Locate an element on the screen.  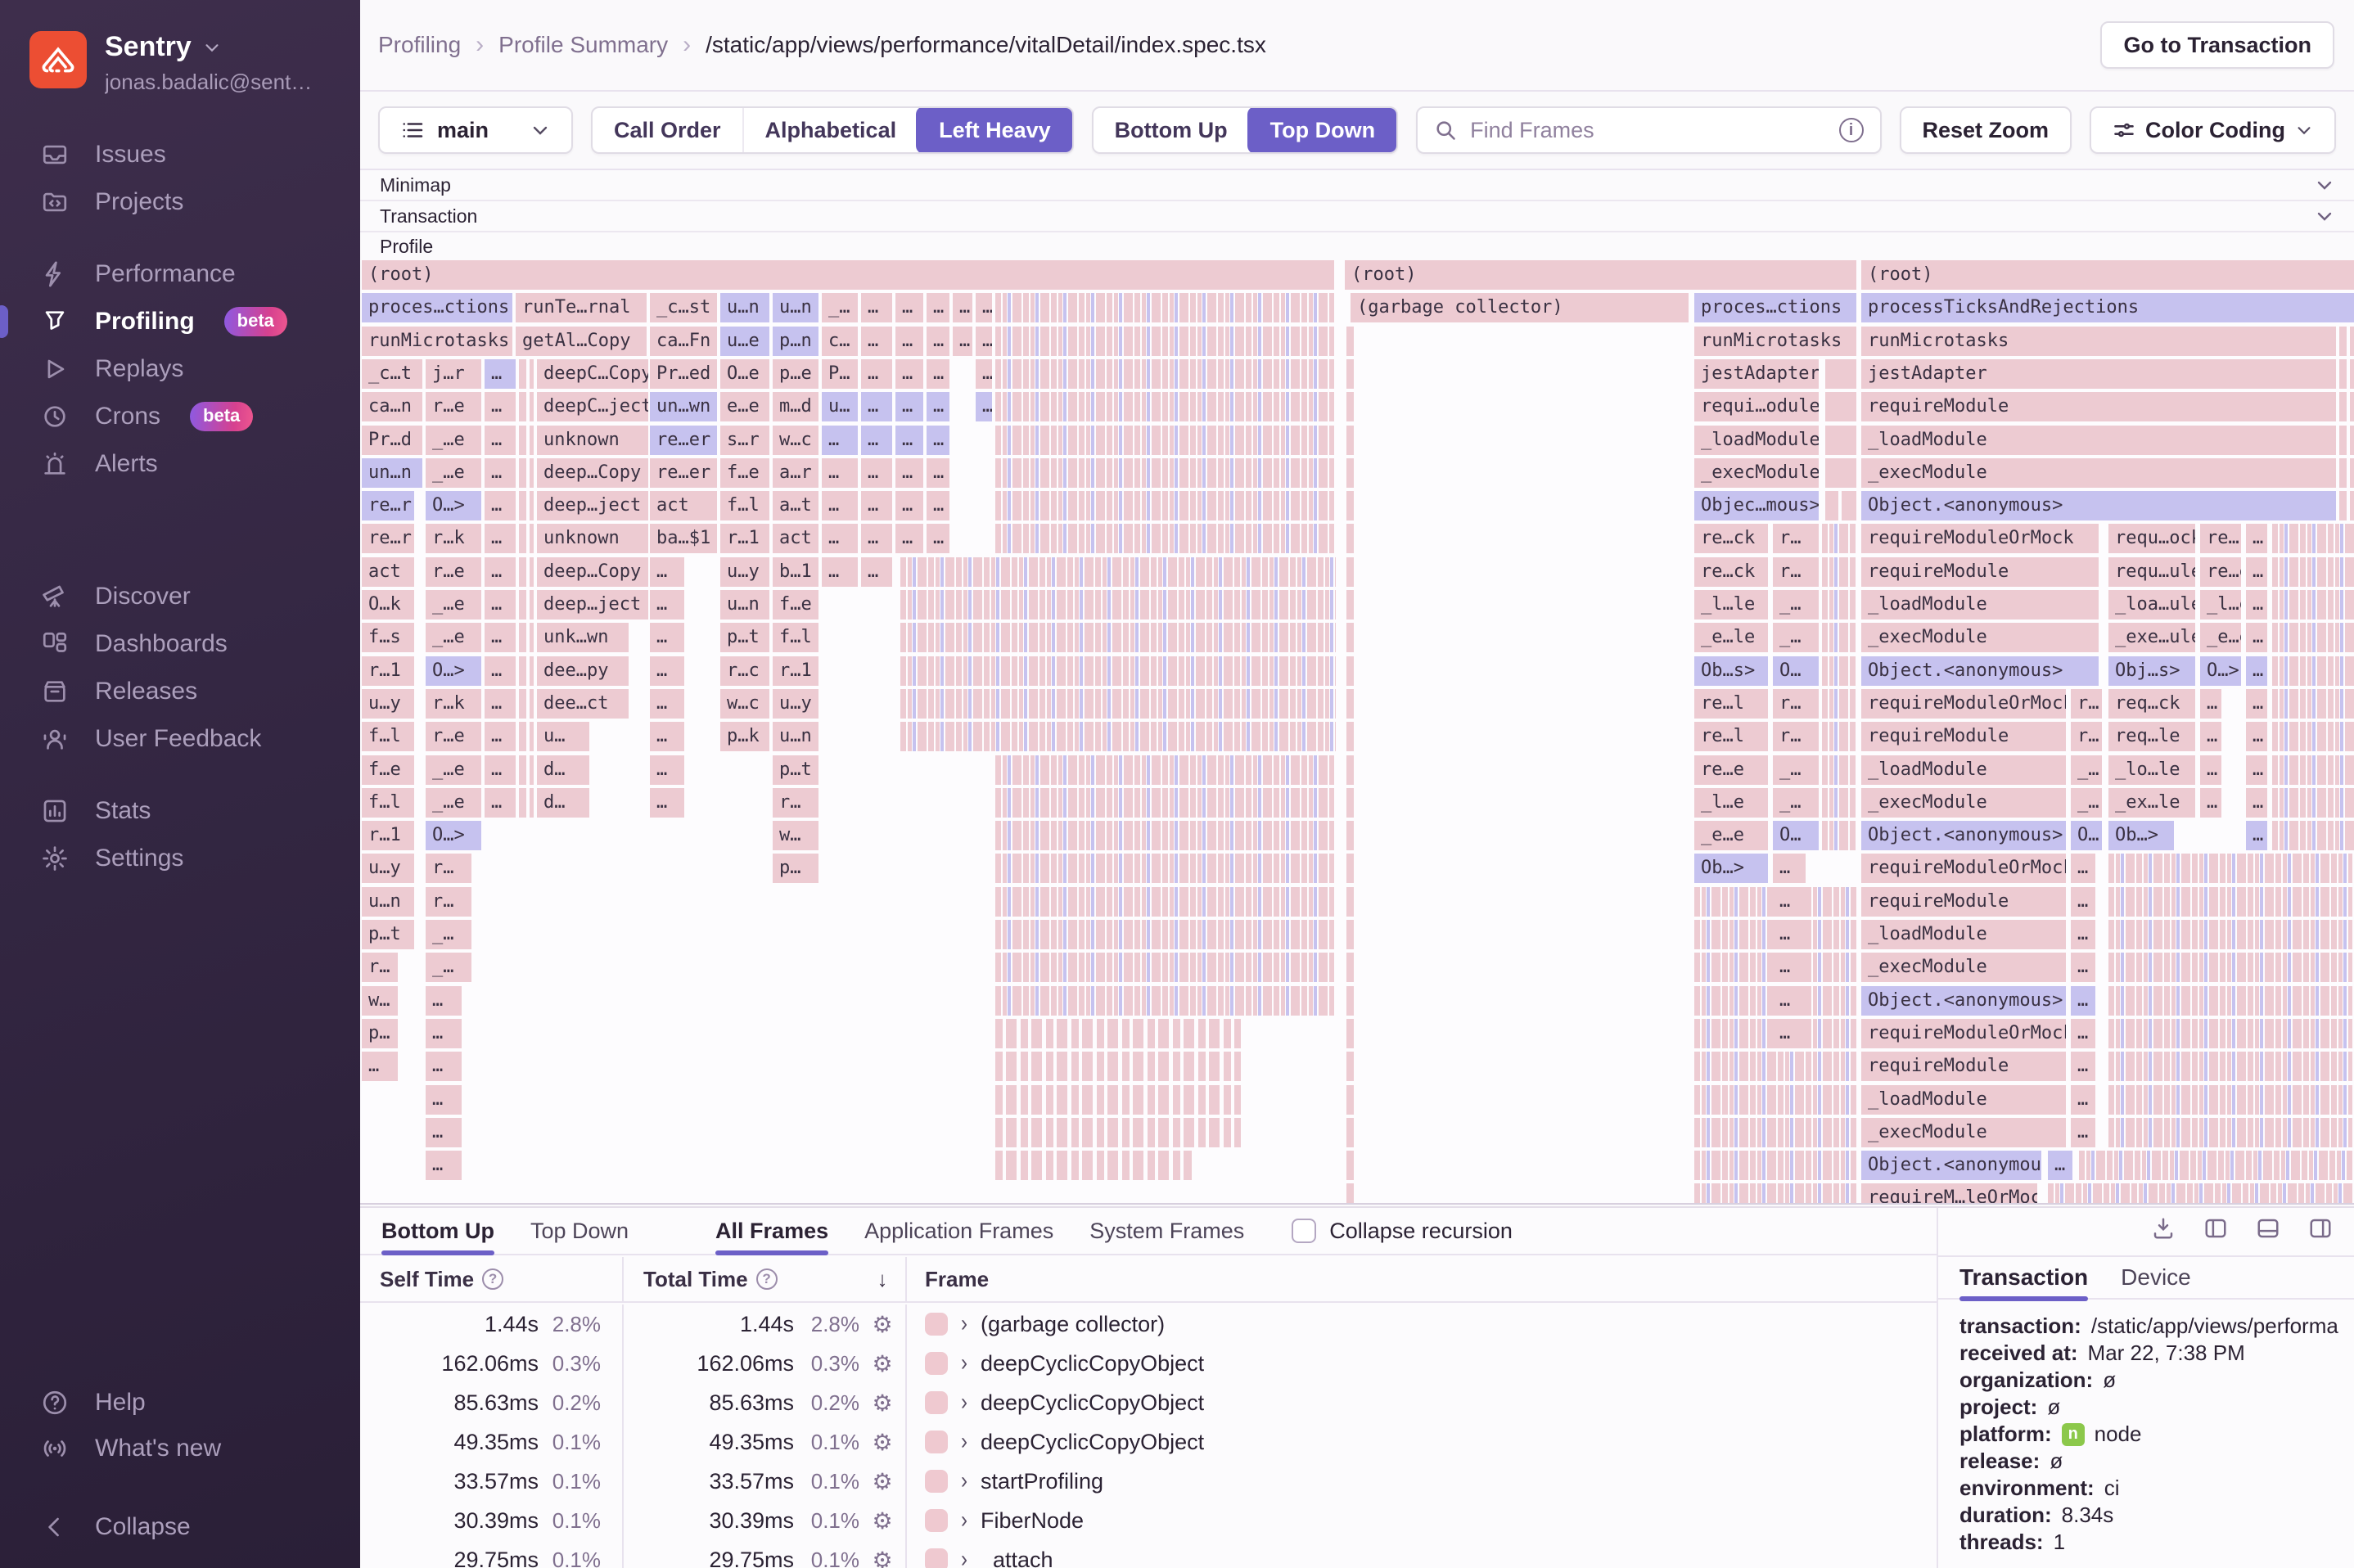
flame-frame: u…y is located at coordinates (795, 703).